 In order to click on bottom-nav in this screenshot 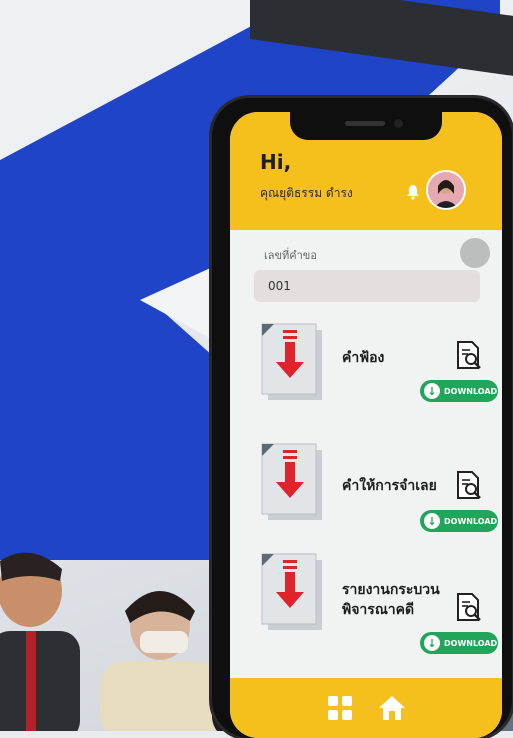, I will do `click(366, 708)`.